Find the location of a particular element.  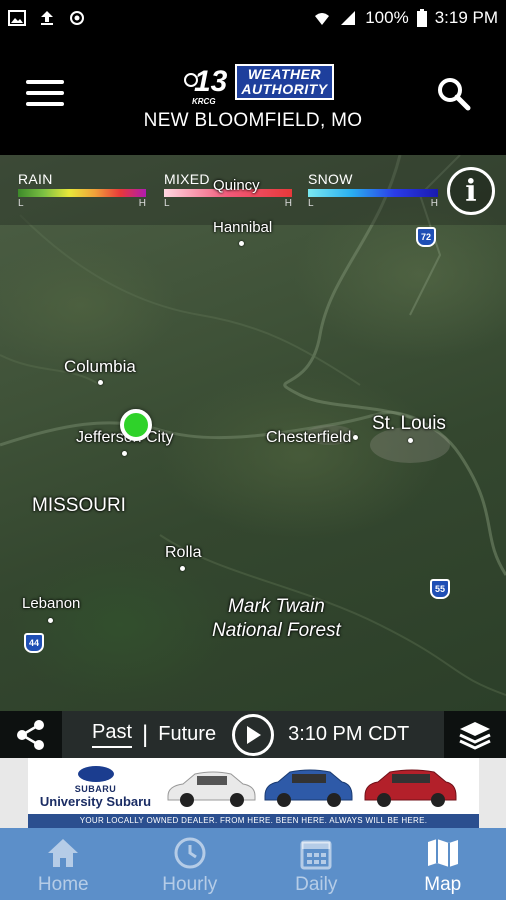

layers-button is located at coordinates (475, 734).